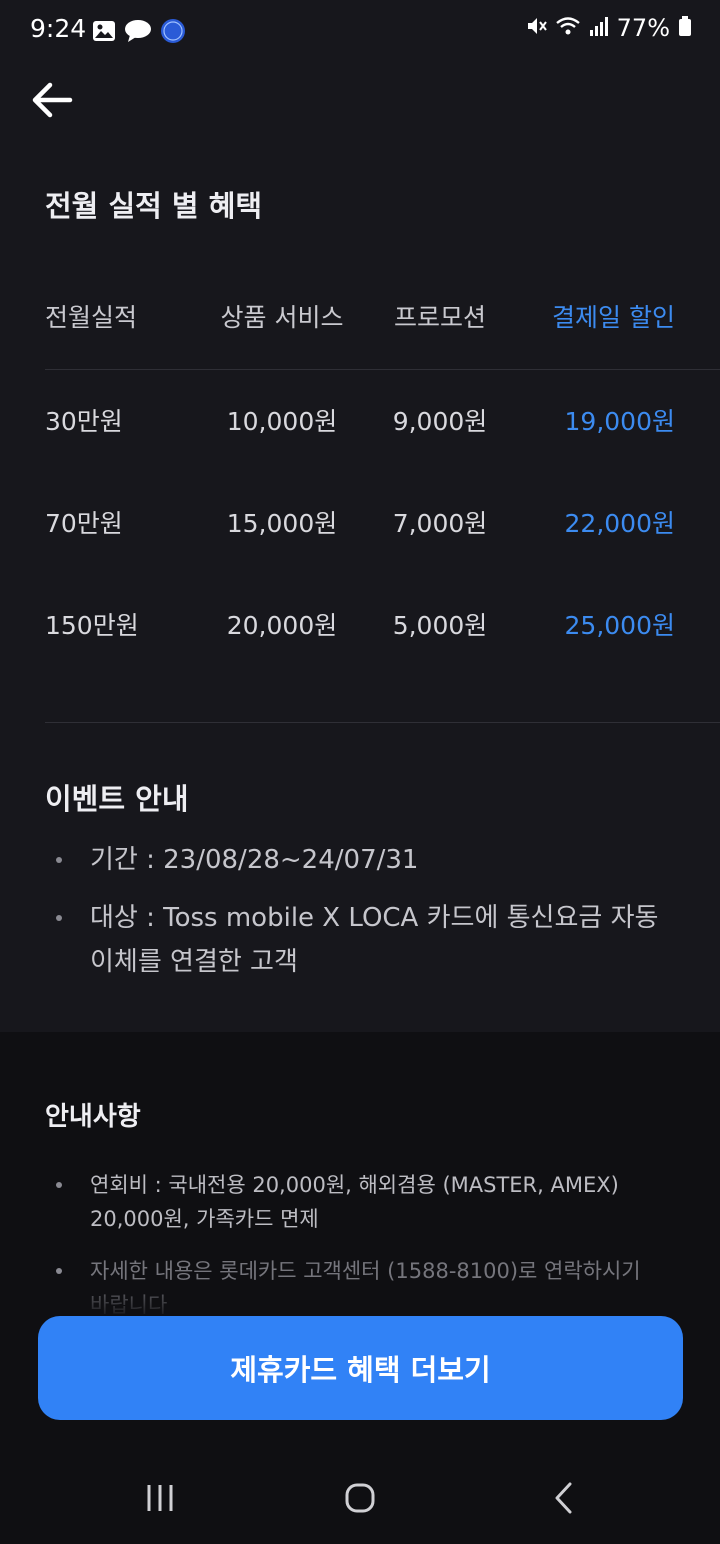 The image size is (720, 1544). I want to click on battery-percent: 77%, so click(643, 28).